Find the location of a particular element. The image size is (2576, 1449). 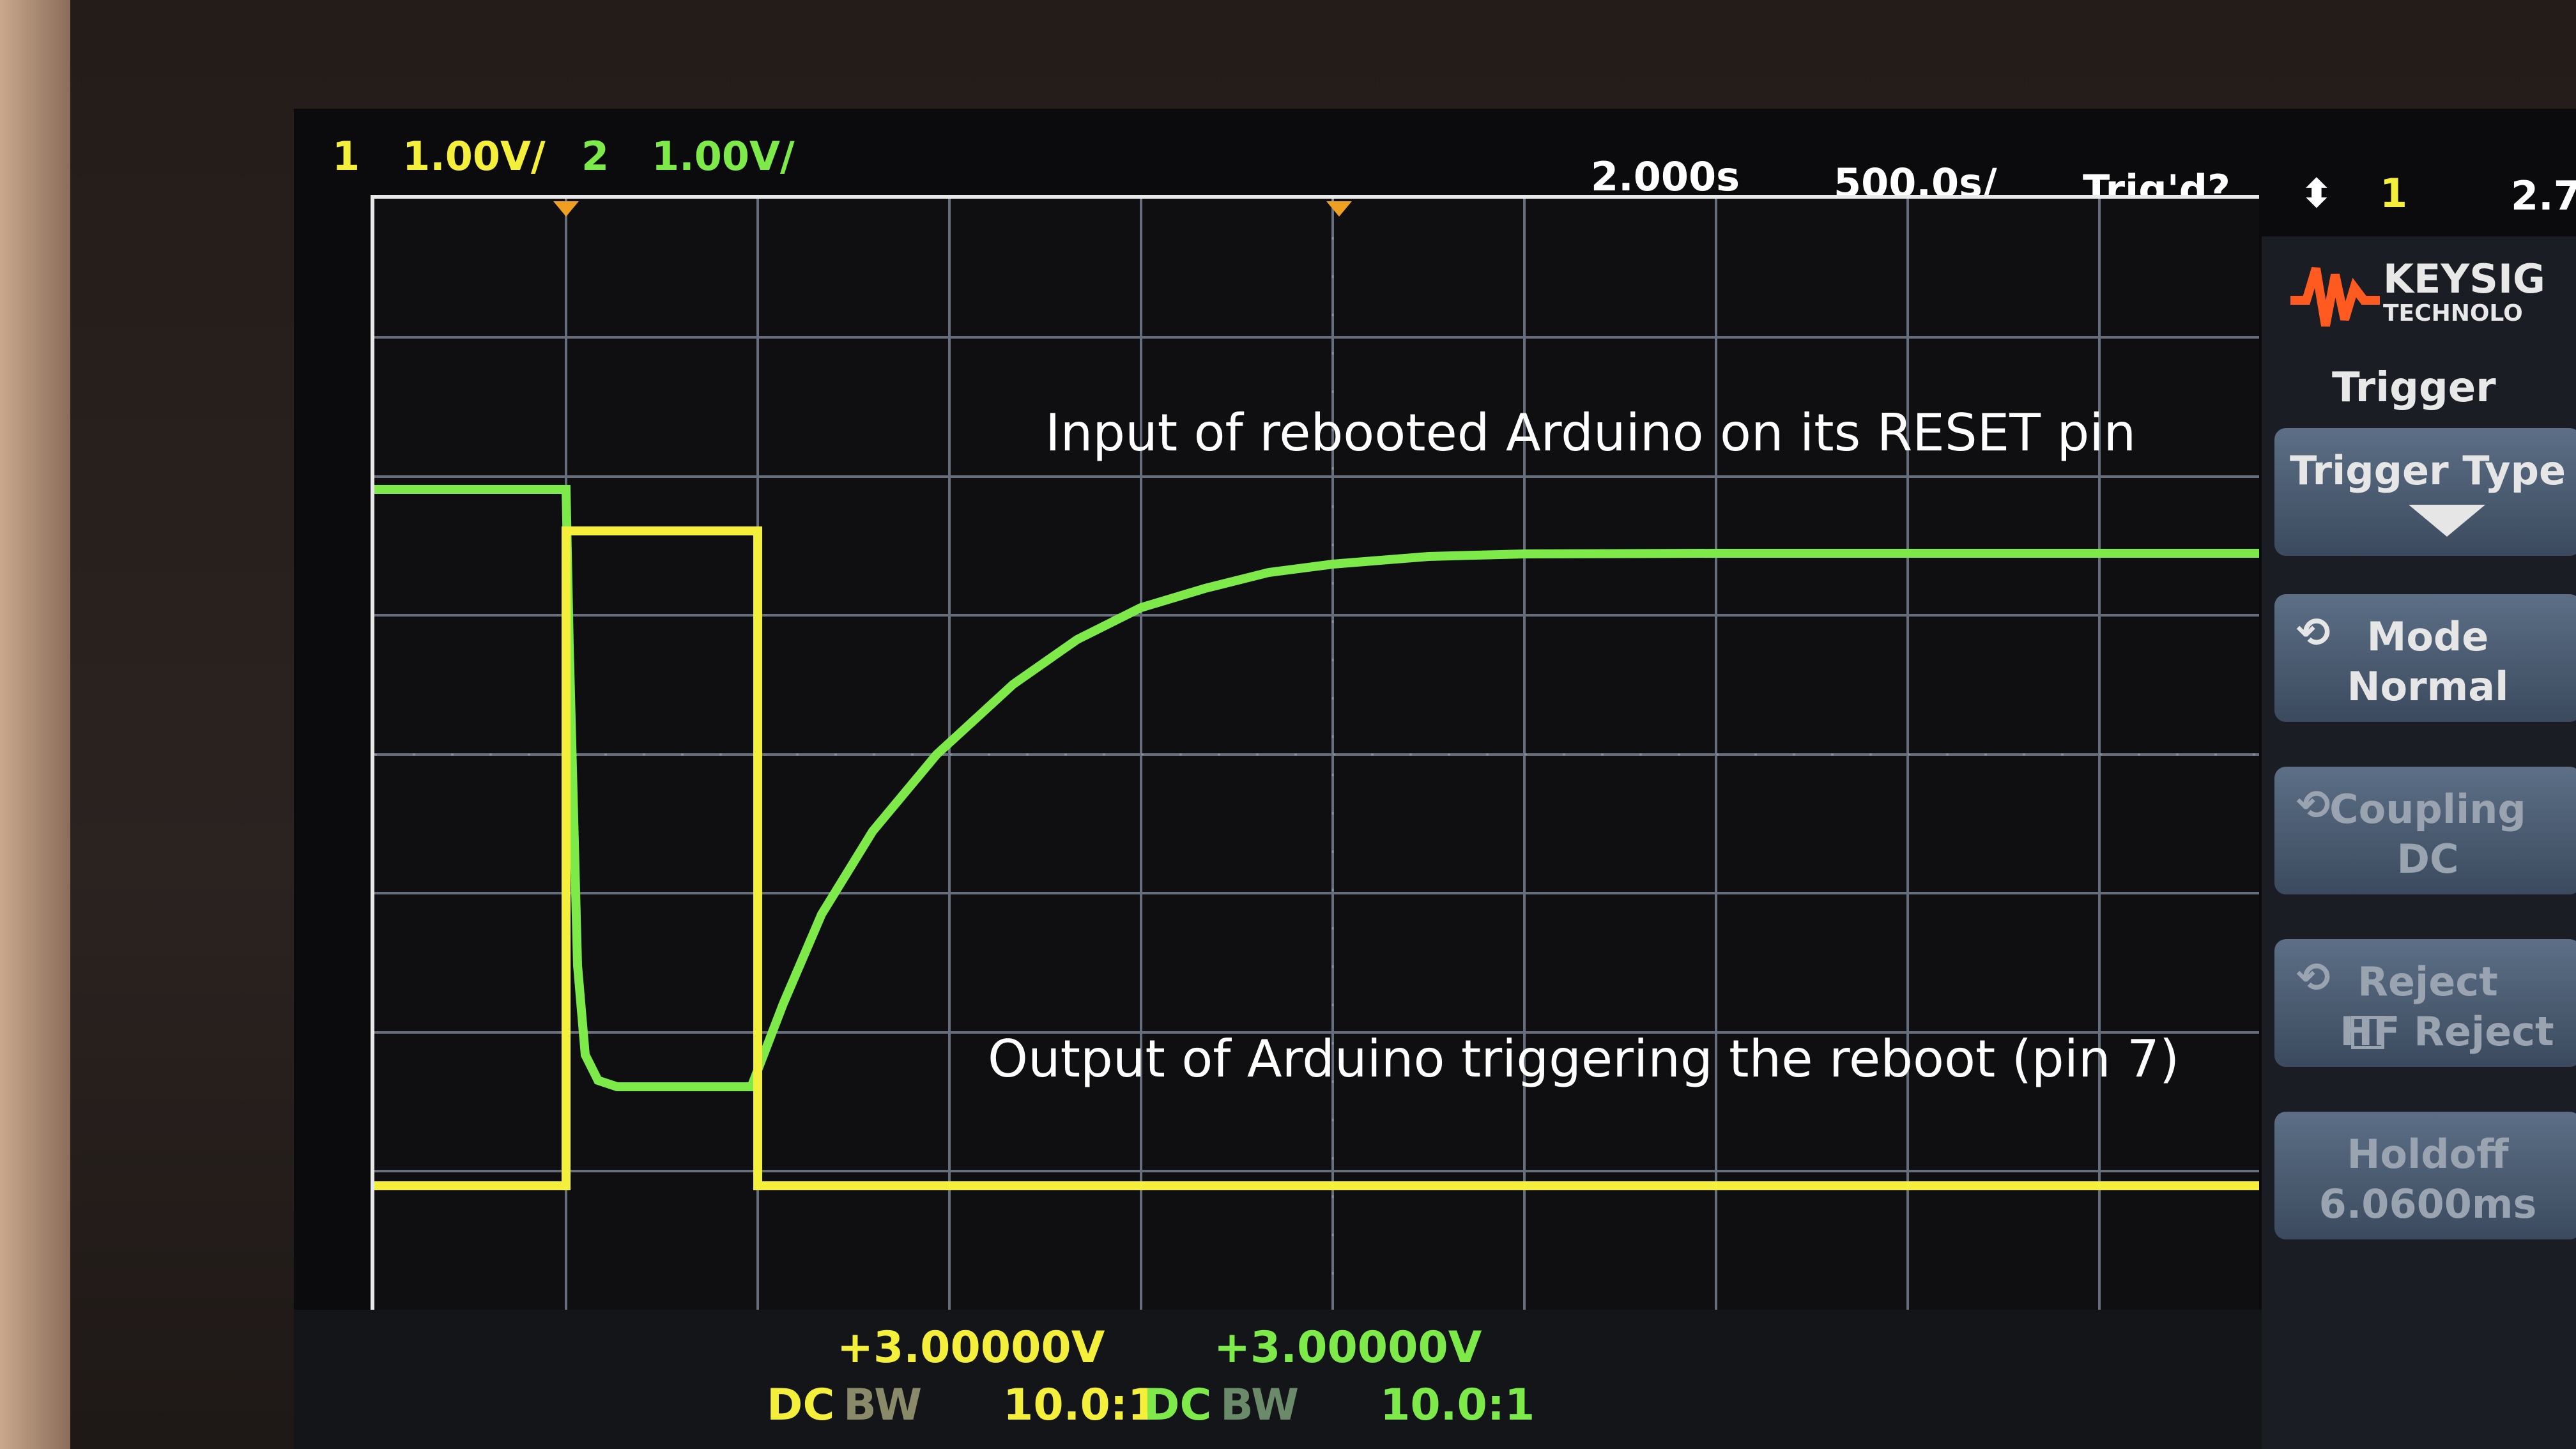

coupling-softkey: ⟲ Coupling DC is located at coordinates (2425, 830).